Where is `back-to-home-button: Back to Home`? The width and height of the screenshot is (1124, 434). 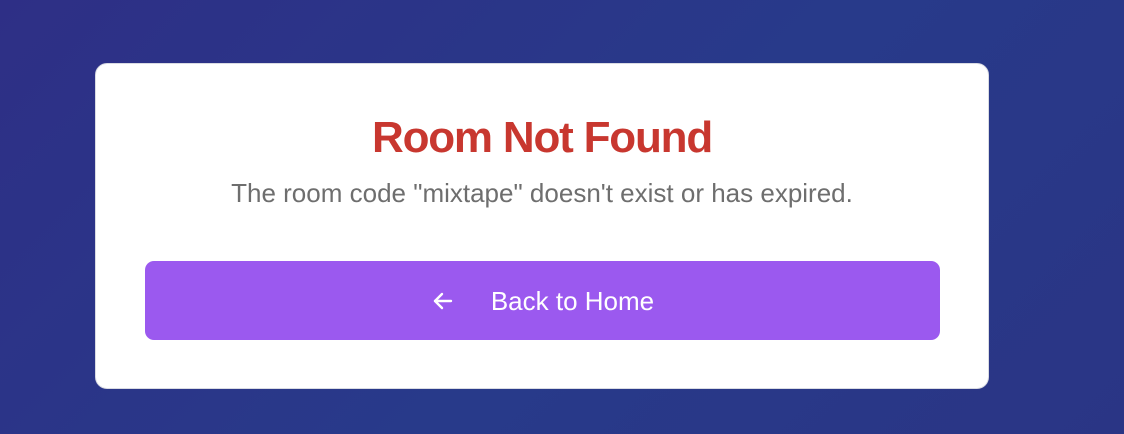
back-to-home-button: Back to Home is located at coordinates (542, 300).